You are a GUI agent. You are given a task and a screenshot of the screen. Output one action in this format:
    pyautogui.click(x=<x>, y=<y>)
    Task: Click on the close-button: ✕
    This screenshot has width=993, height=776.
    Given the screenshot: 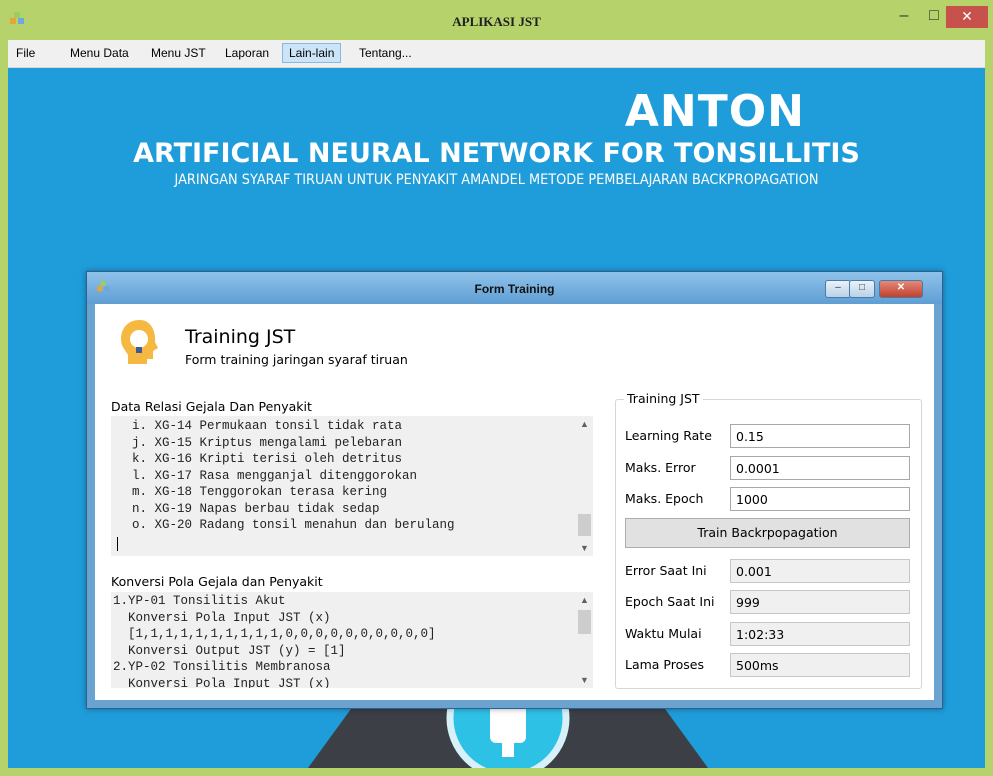 What is the action you would take?
    pyautogui.click(x=967, y=17)
    